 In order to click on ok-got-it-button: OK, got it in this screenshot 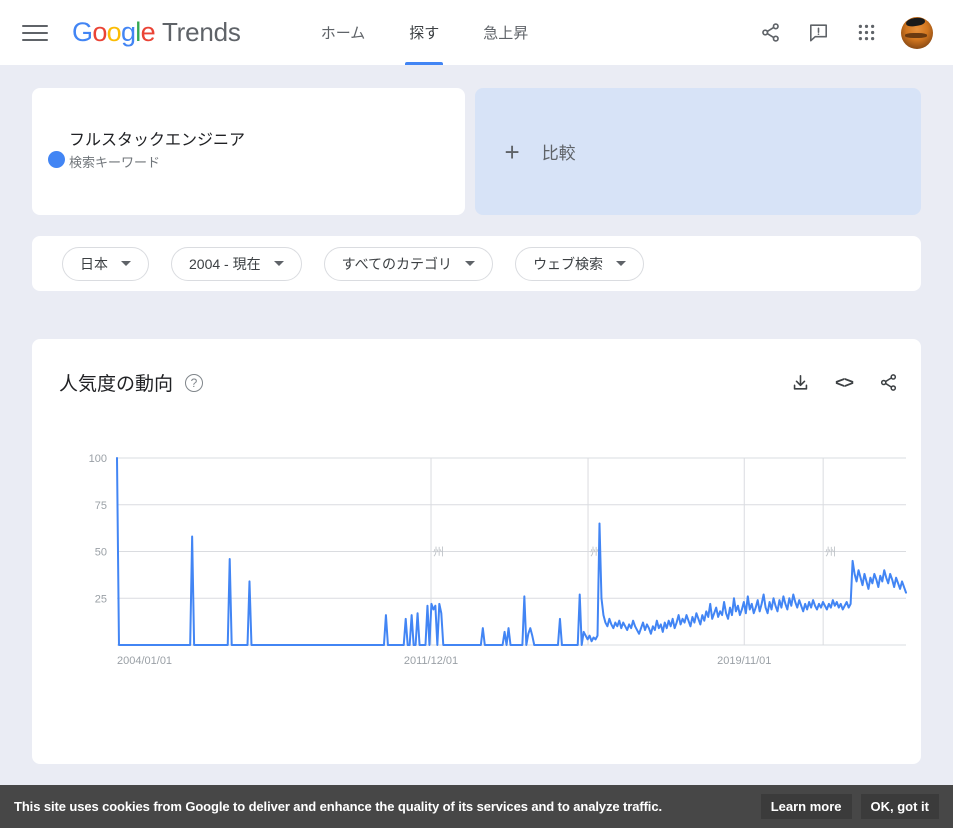, I will do `click(899, 806)`.